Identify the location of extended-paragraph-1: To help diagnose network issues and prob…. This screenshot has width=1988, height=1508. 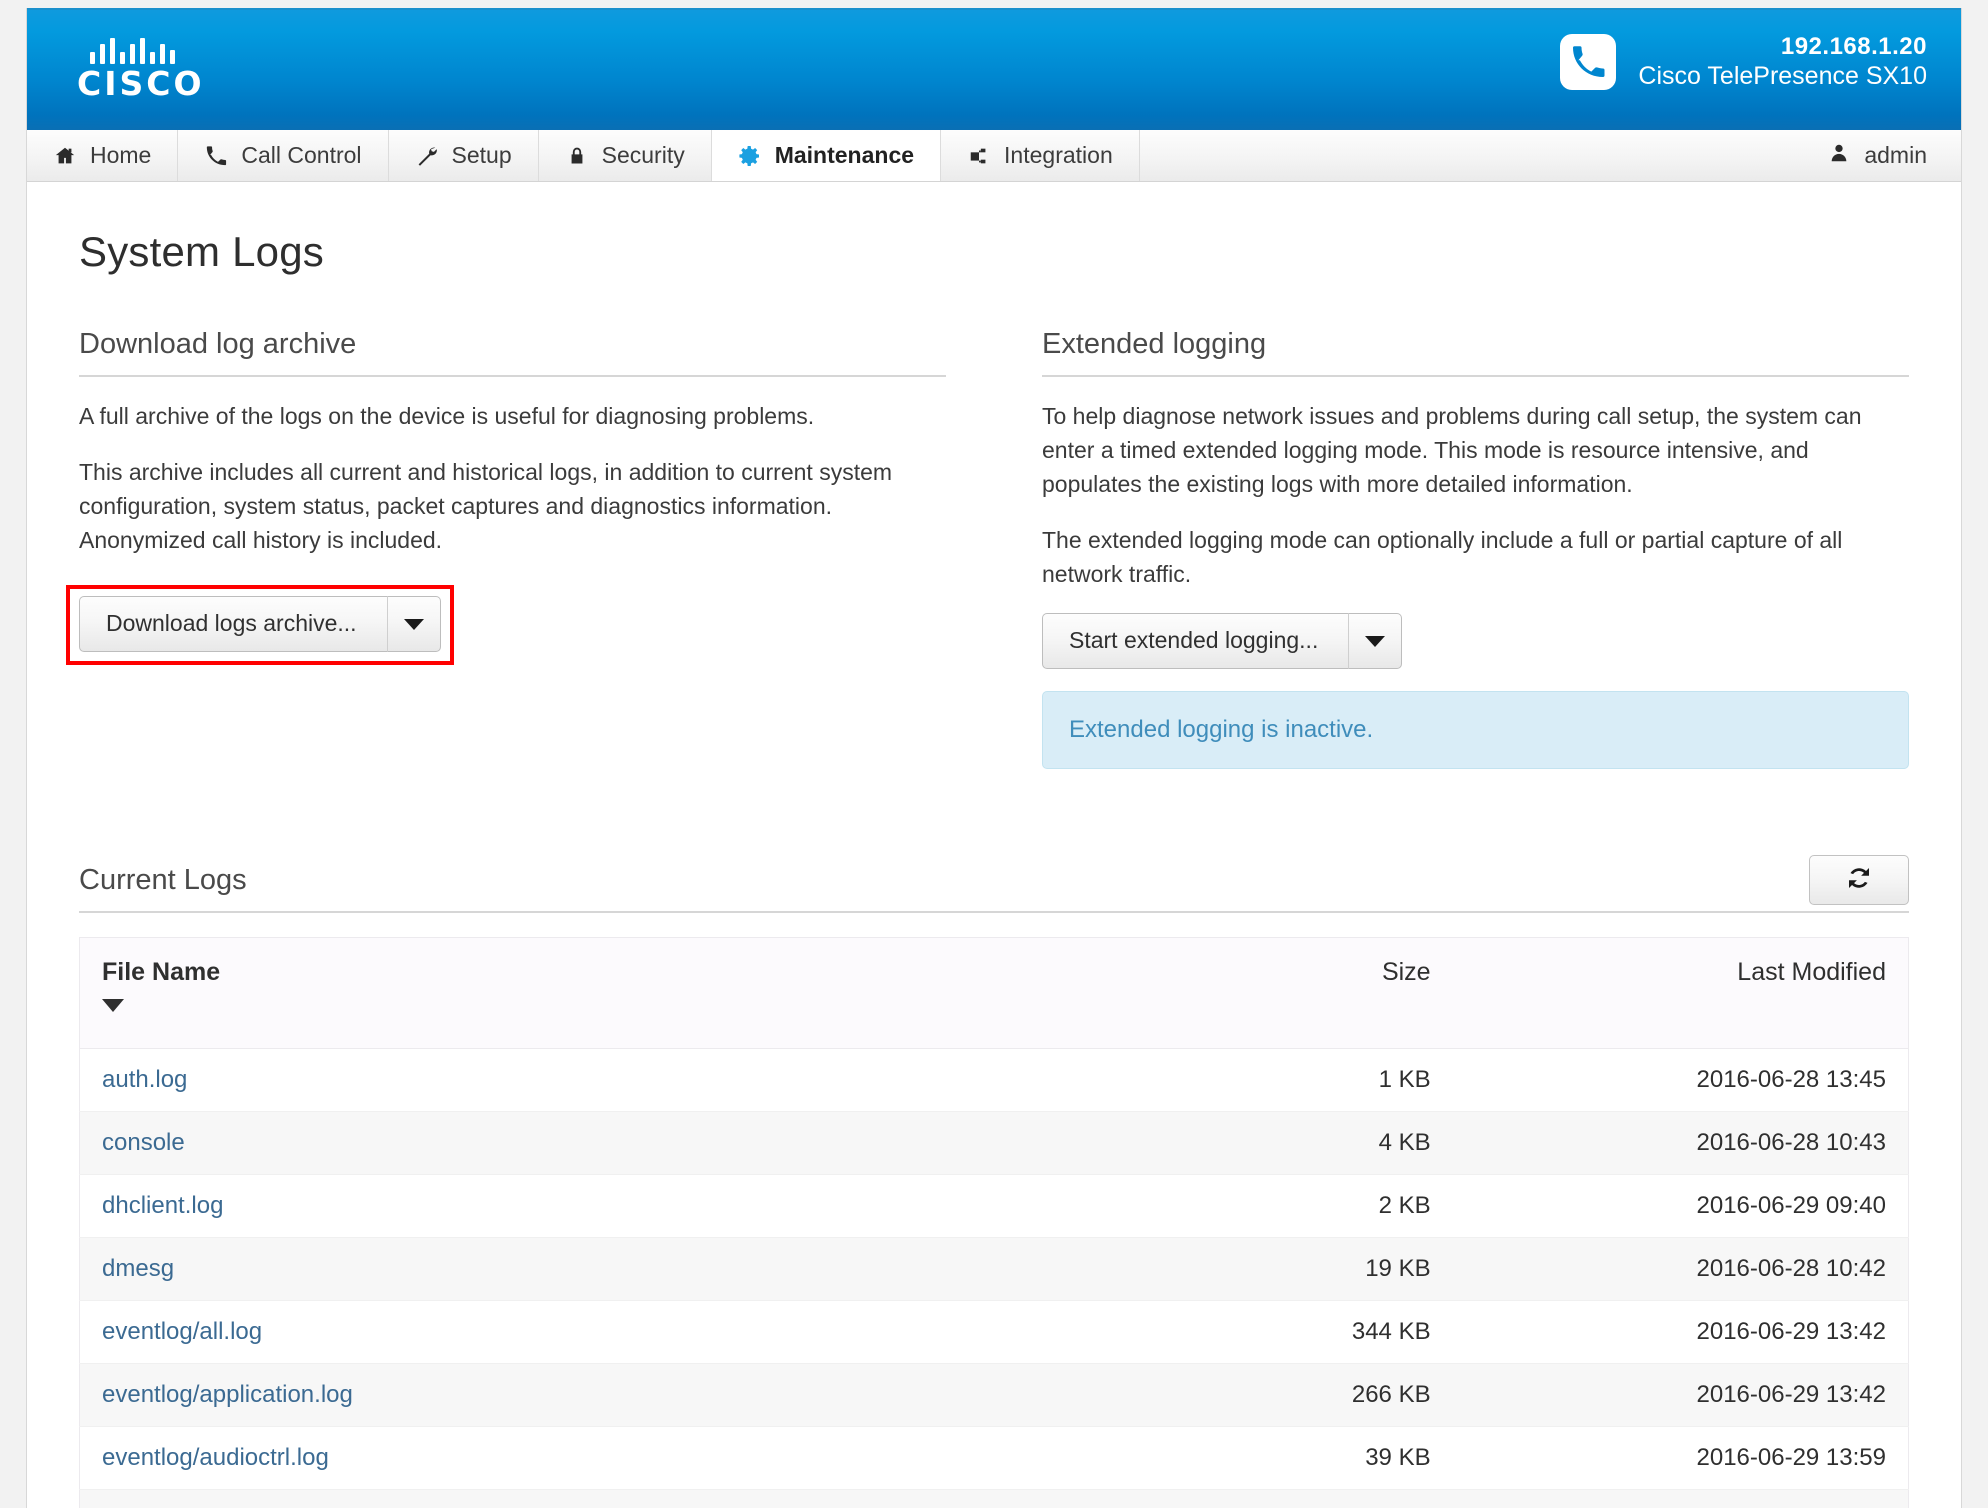
(1452, 450).